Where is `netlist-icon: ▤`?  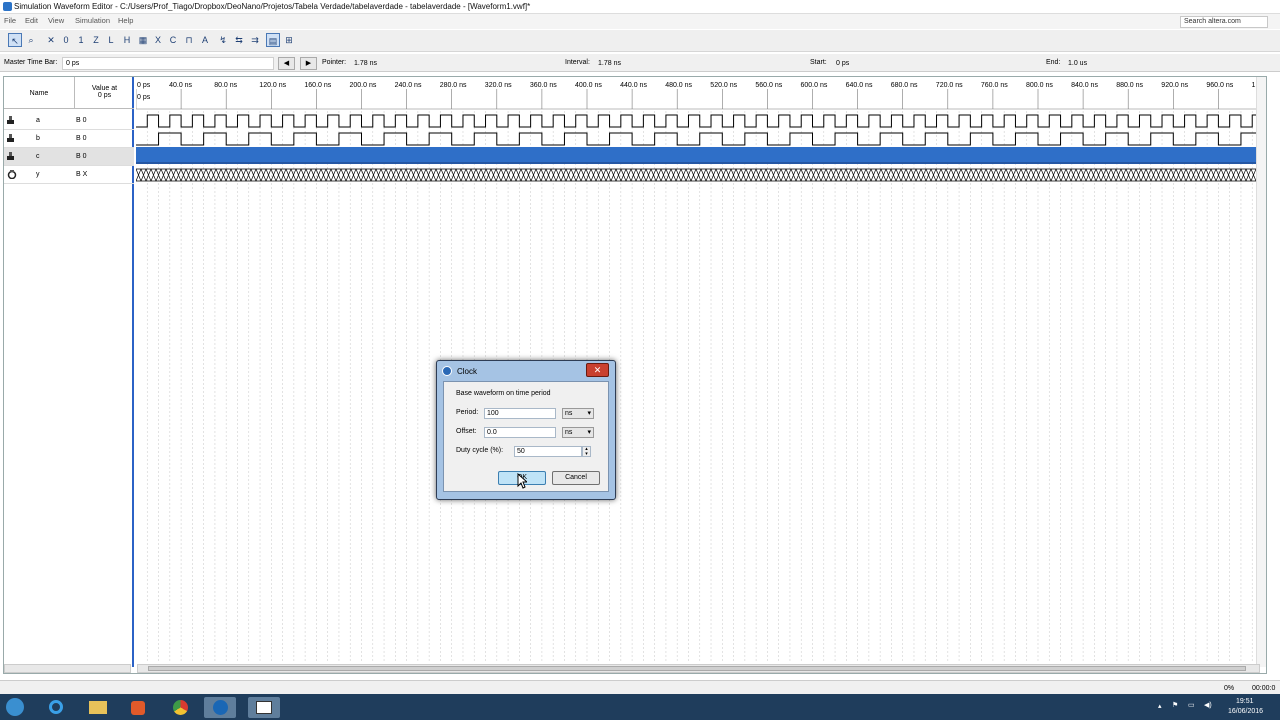
netlist-icon: ▤ is located at coordinates (273, 40).